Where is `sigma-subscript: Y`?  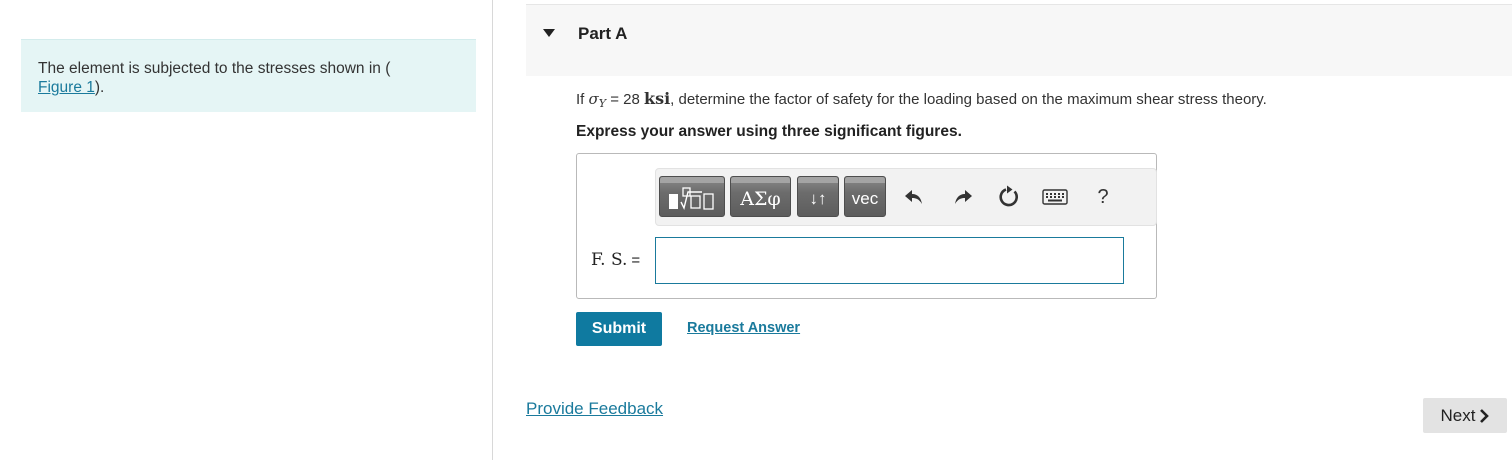 sigma-subscript: Y is located at coordinates (602, 103).